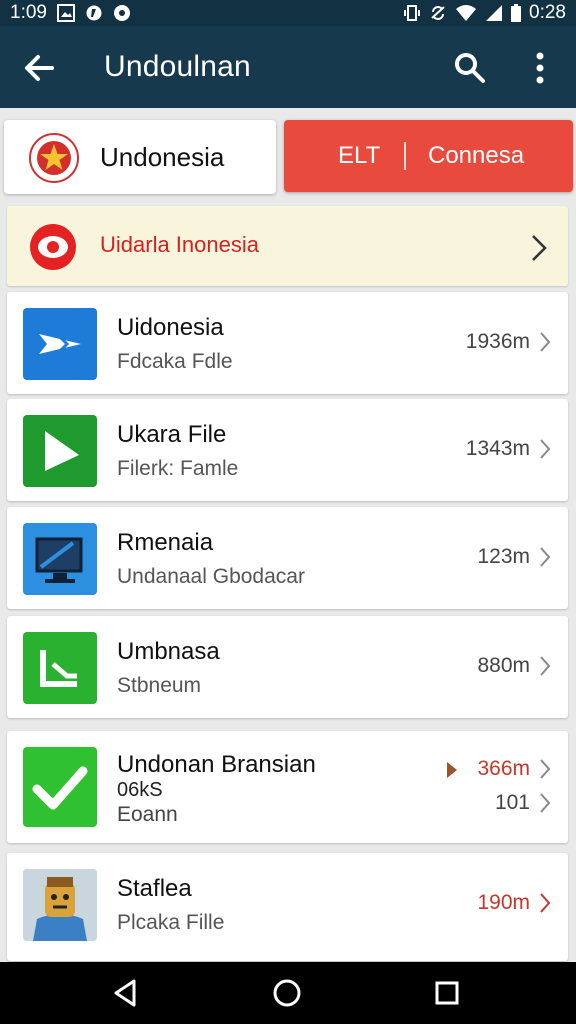 The image size is (576, 1024). I want to click on list-item: Undonan Bransian 06kS Eoann 366m 101, so click(287, 787).